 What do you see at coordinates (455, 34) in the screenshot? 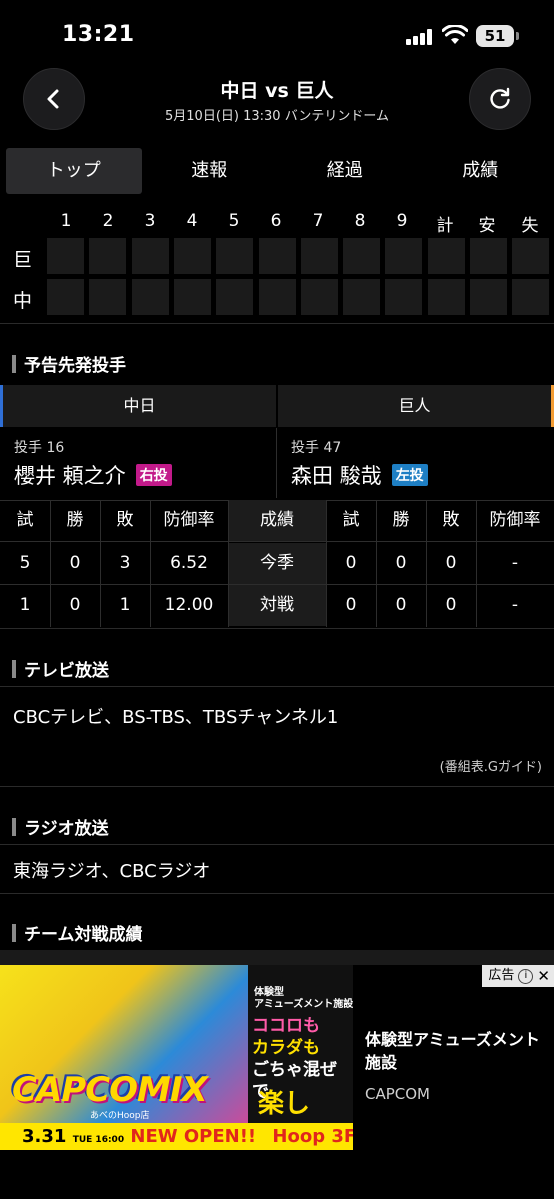
I see `wifi-icon` at bounding box center [455, 34].